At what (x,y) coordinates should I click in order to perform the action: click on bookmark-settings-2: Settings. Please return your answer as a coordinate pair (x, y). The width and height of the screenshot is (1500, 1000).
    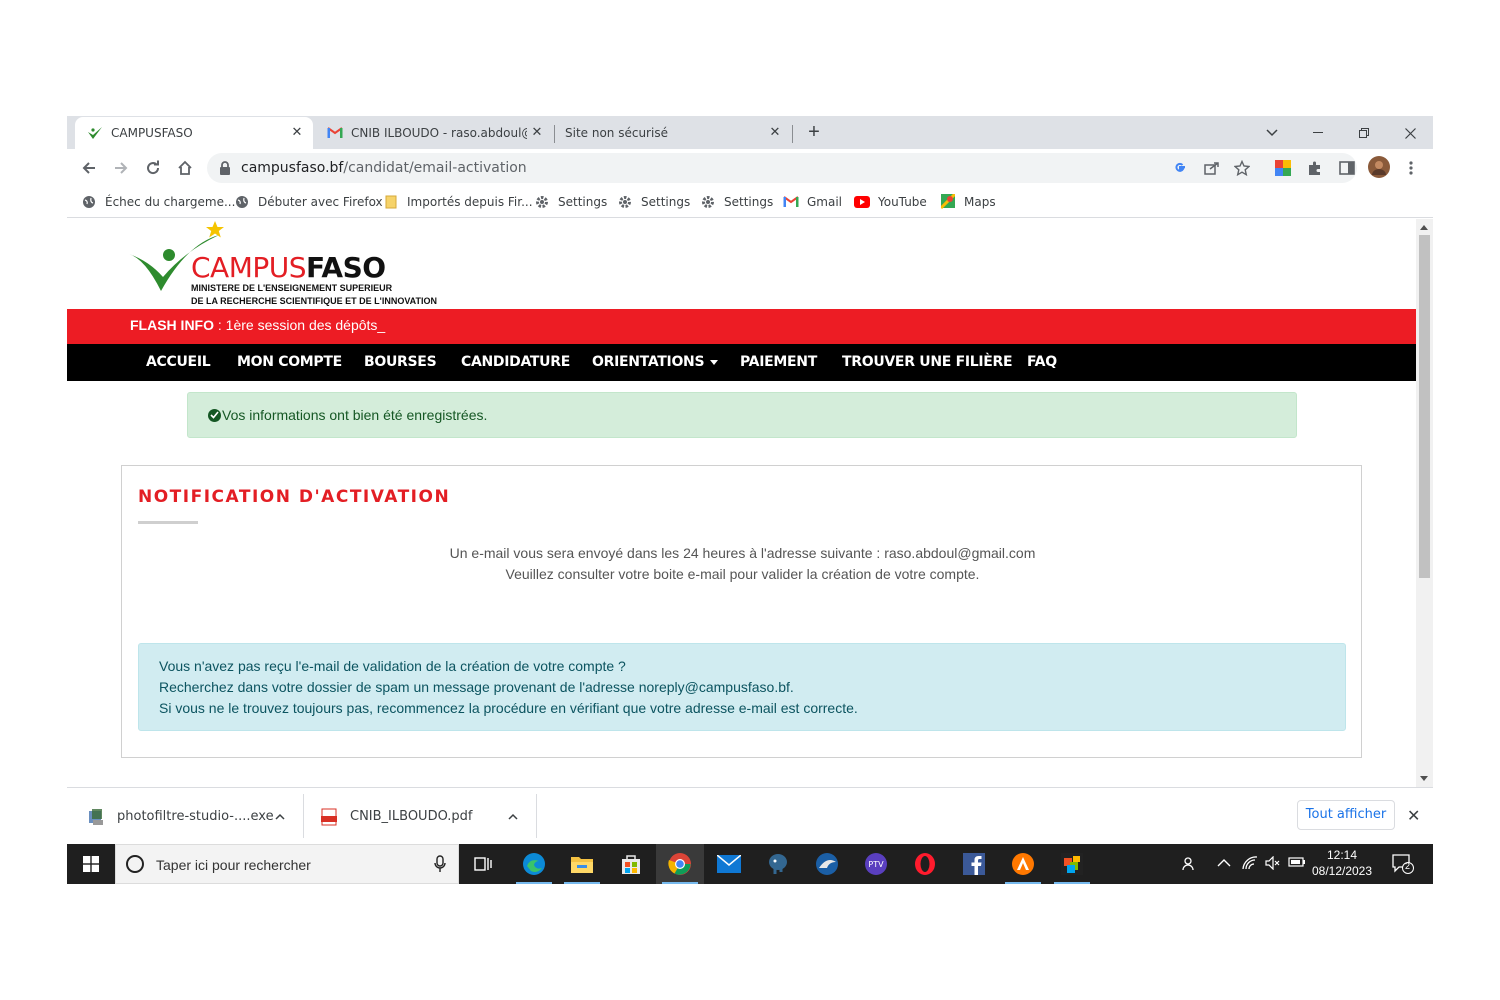
    Looking at the image, I should click on (653, 202).